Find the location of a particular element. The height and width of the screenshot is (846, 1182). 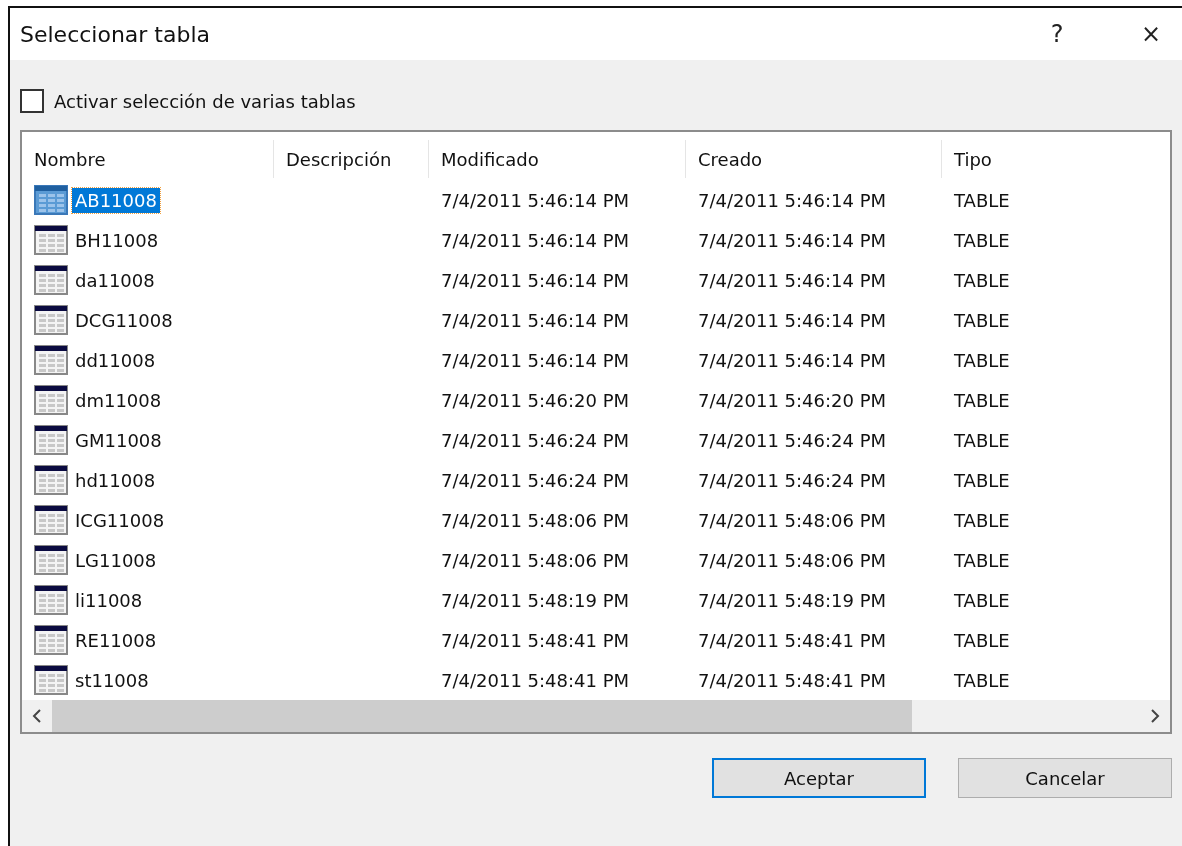

scroll-left-icon is located at coordinates (37, 716).